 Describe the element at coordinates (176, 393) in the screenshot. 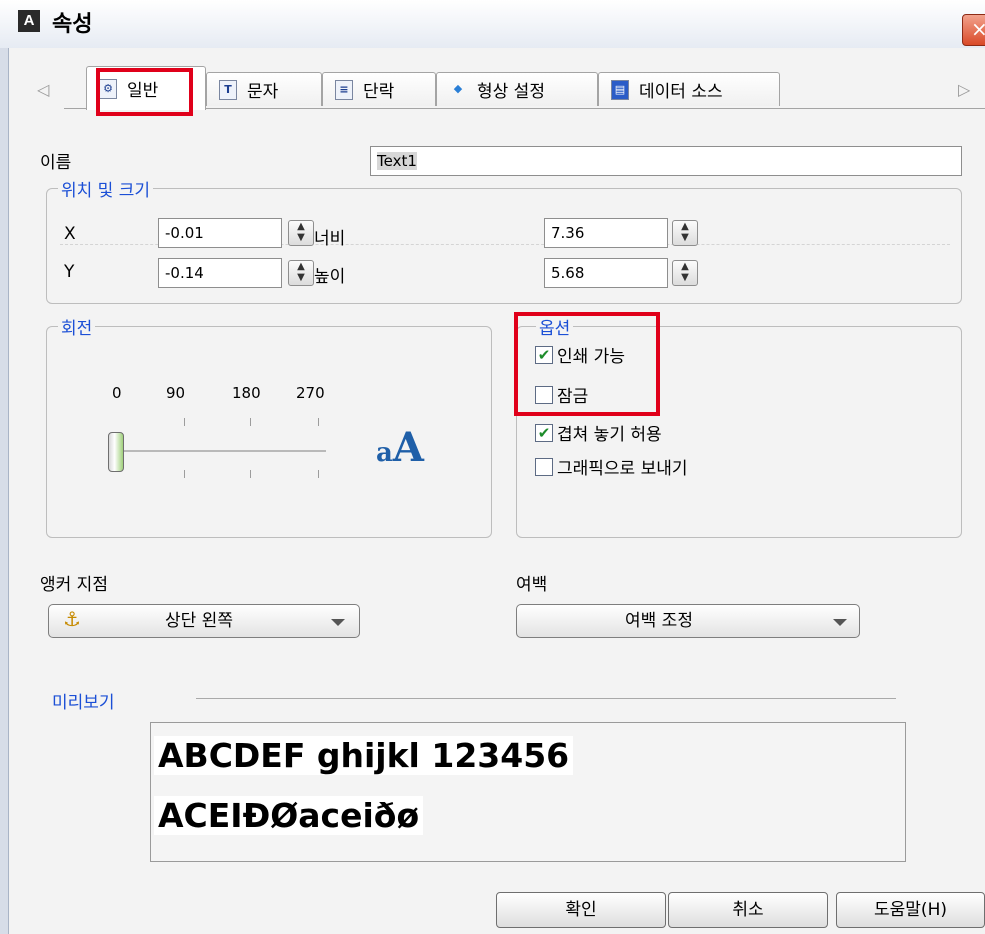

I see `tick-label-90: 90` at that location.